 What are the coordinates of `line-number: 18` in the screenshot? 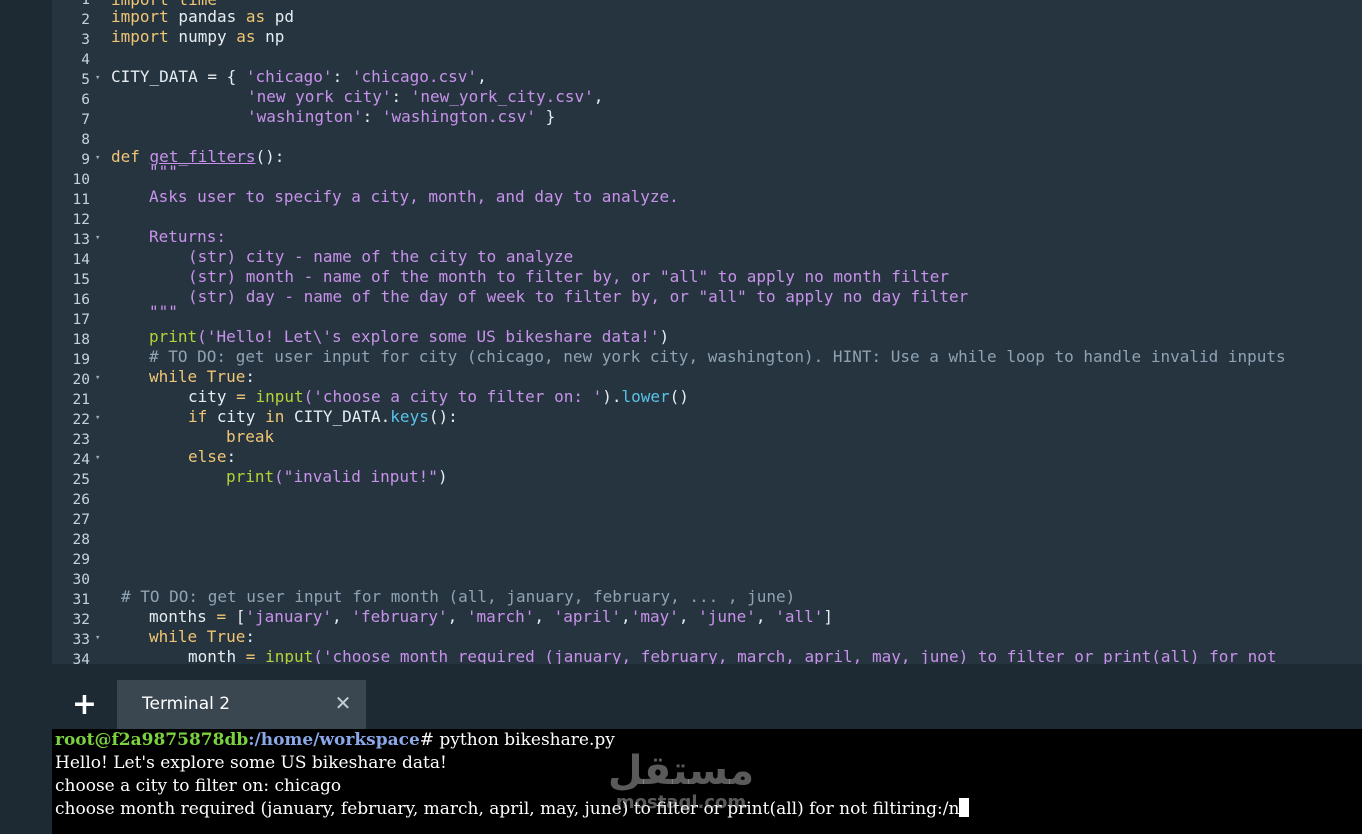 It's located at (81, 340).